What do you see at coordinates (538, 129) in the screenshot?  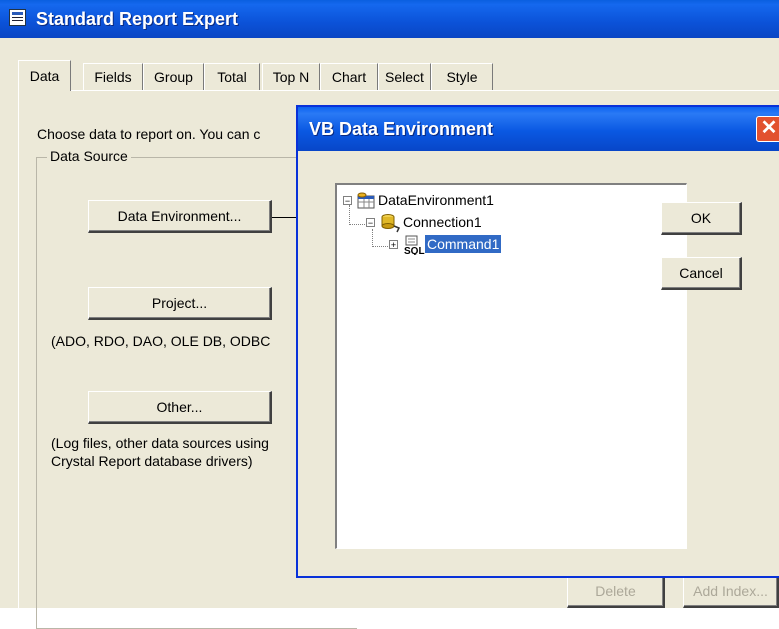 I see `dialog-title-bar: VB Data Environment ✕` at bounding box center [538, 129].